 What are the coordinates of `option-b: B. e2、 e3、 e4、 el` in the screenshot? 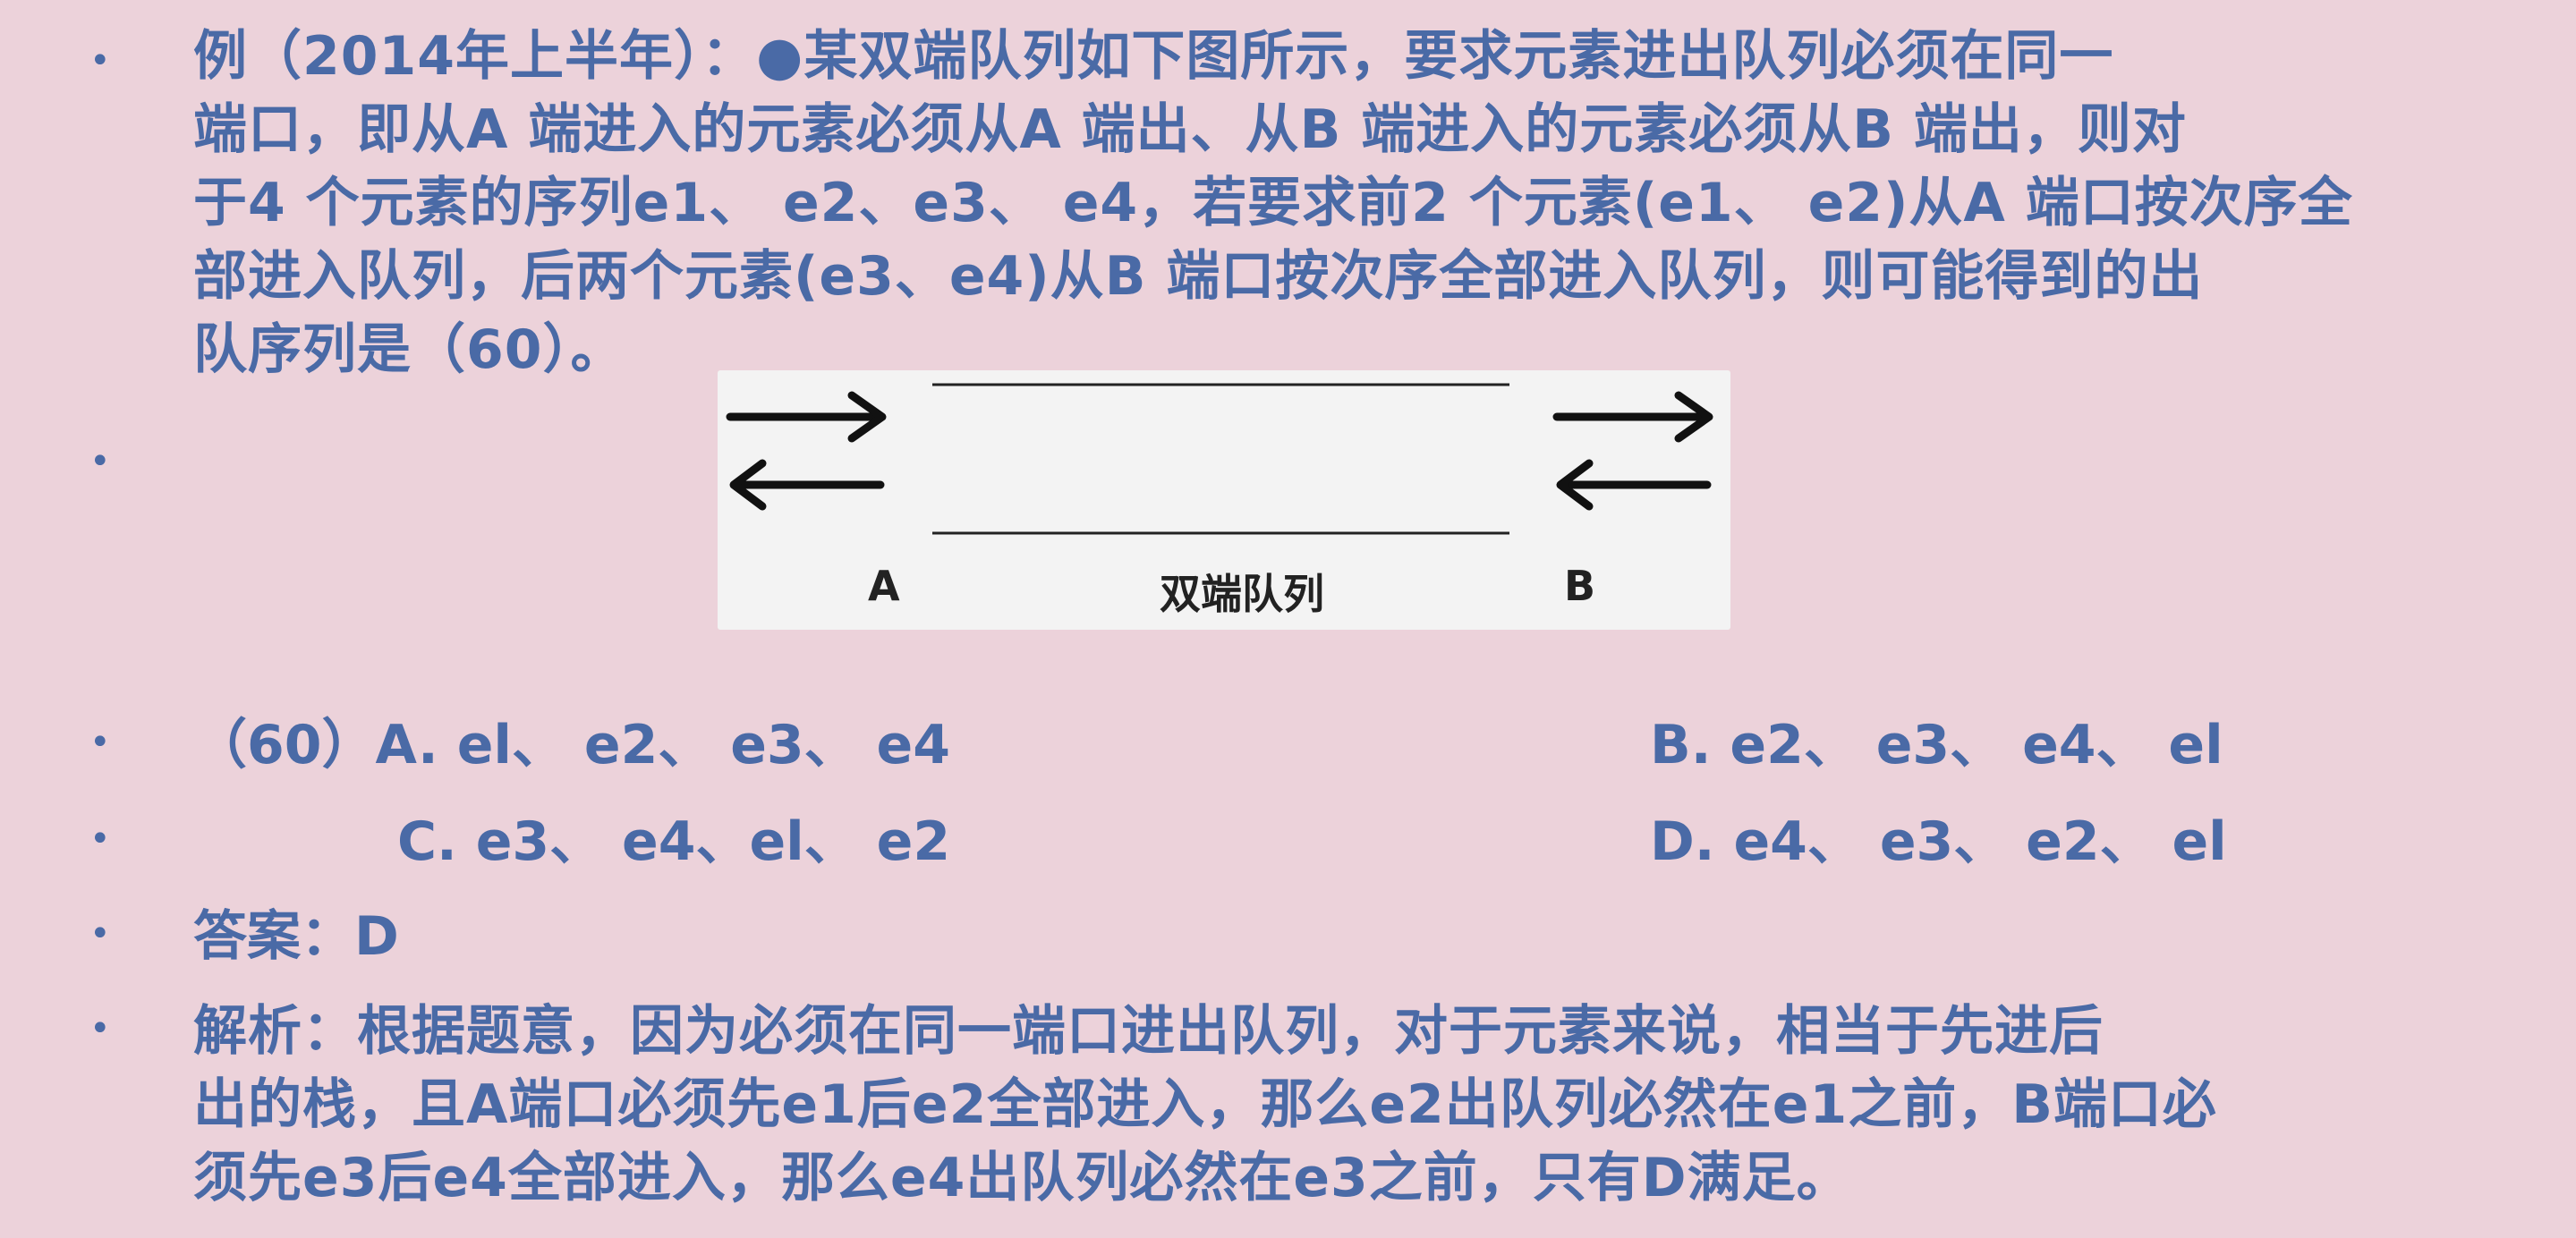 It's located at (1937, 745).